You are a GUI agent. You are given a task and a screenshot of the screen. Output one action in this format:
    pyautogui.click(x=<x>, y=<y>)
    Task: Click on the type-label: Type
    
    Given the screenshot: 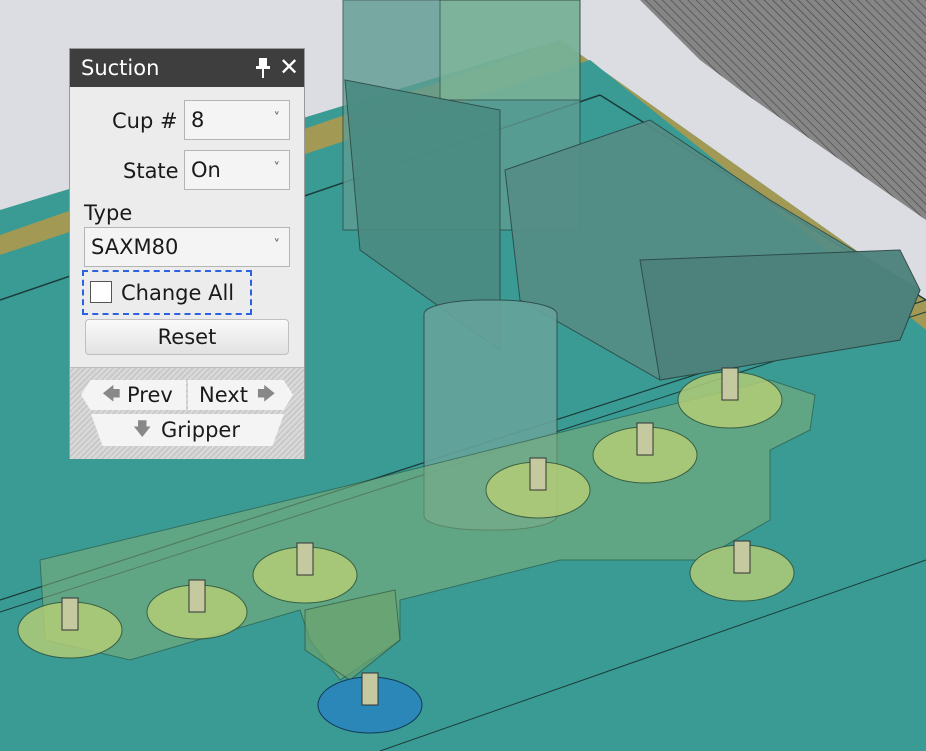 What is the action you would take?
    pyautogui.click(x=108, y=213)
    